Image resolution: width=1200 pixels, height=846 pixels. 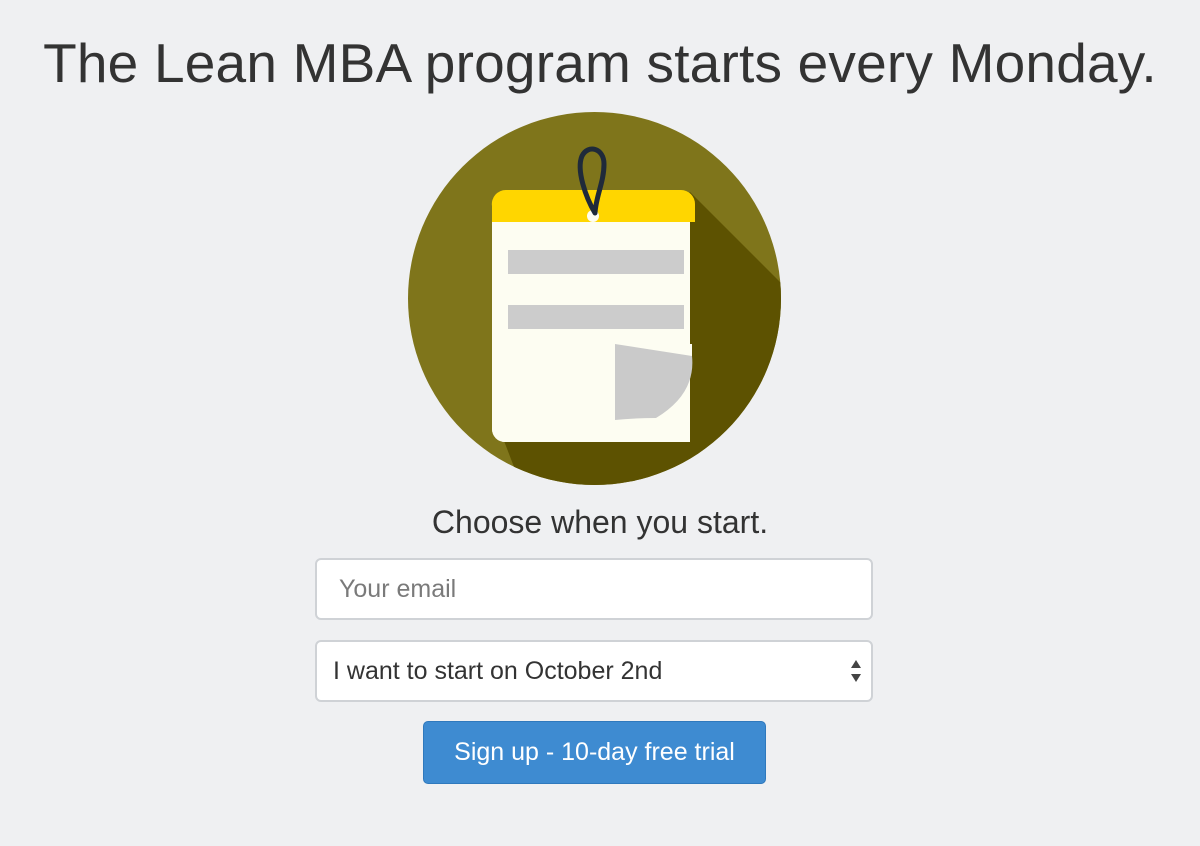 I want to click on email-field-wrapper, so click(x=594, y=589).